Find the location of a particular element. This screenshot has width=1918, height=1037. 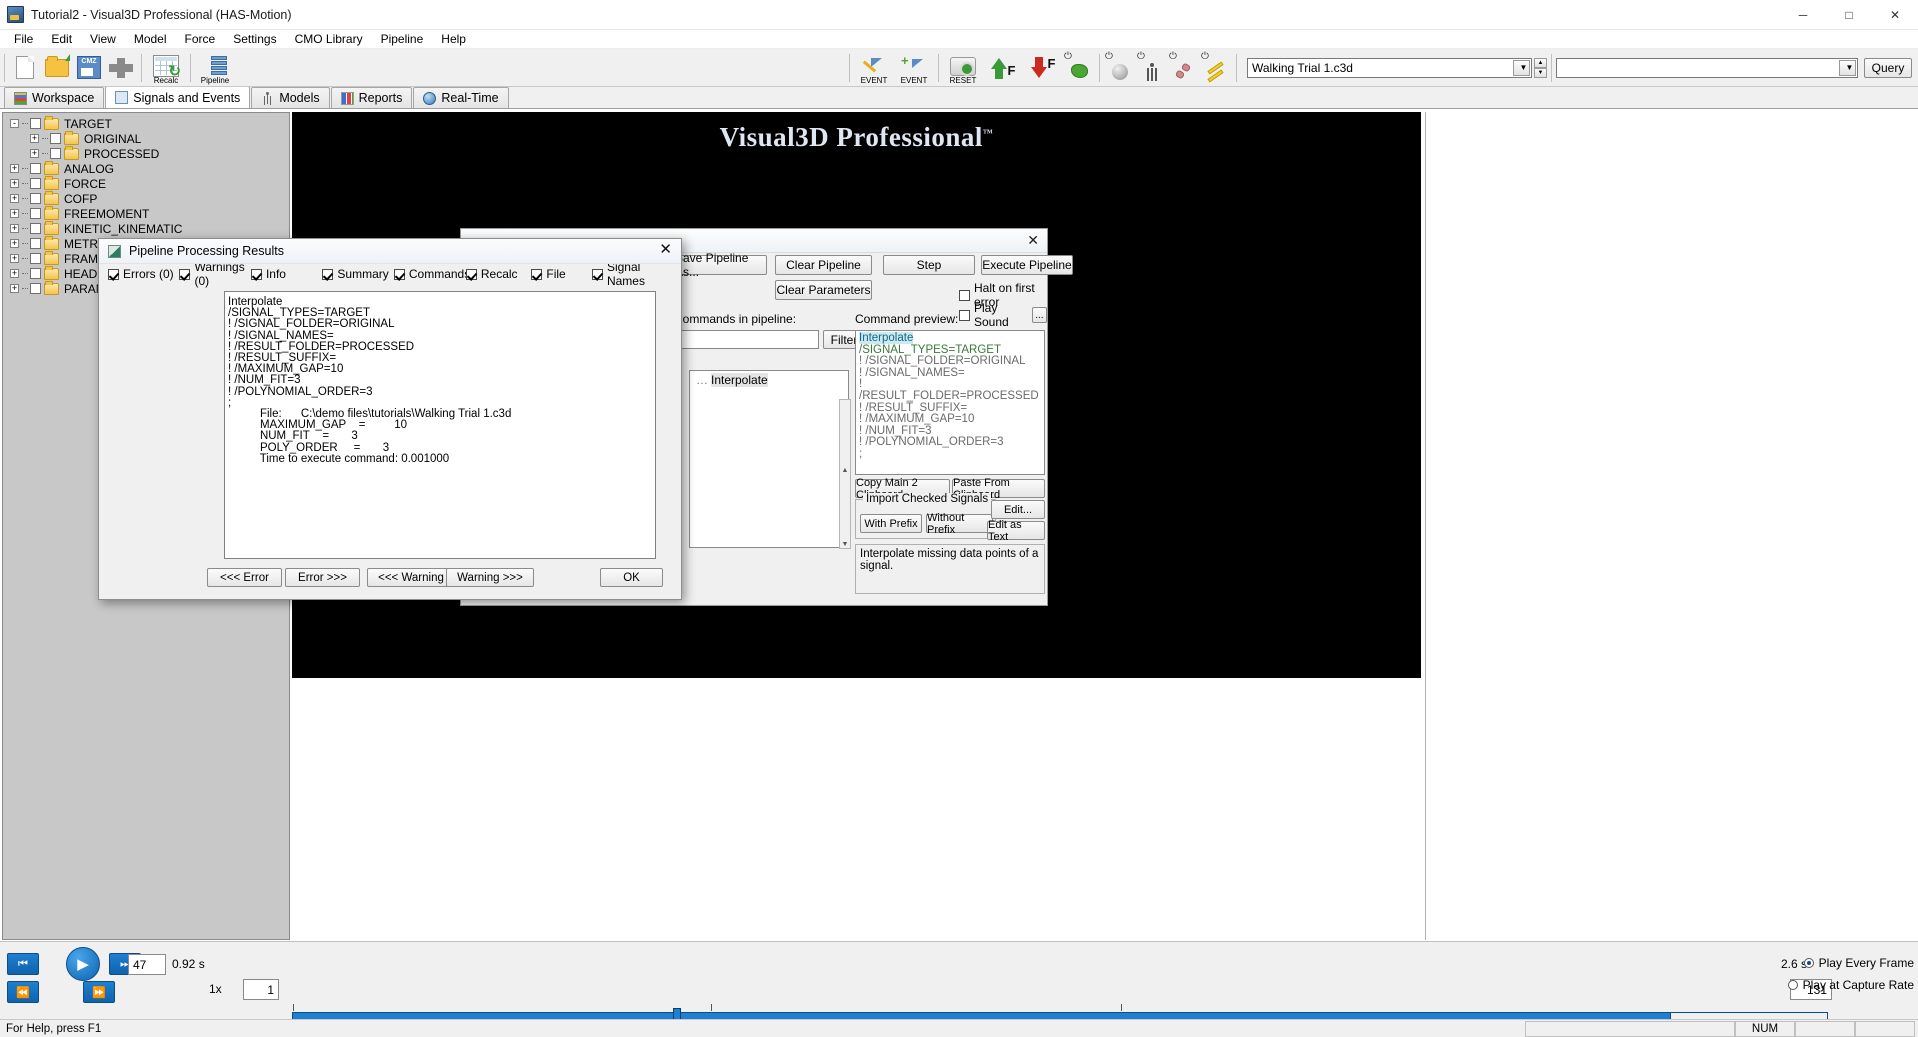

pipeline-filter-input is located at coordinates (746, 339).